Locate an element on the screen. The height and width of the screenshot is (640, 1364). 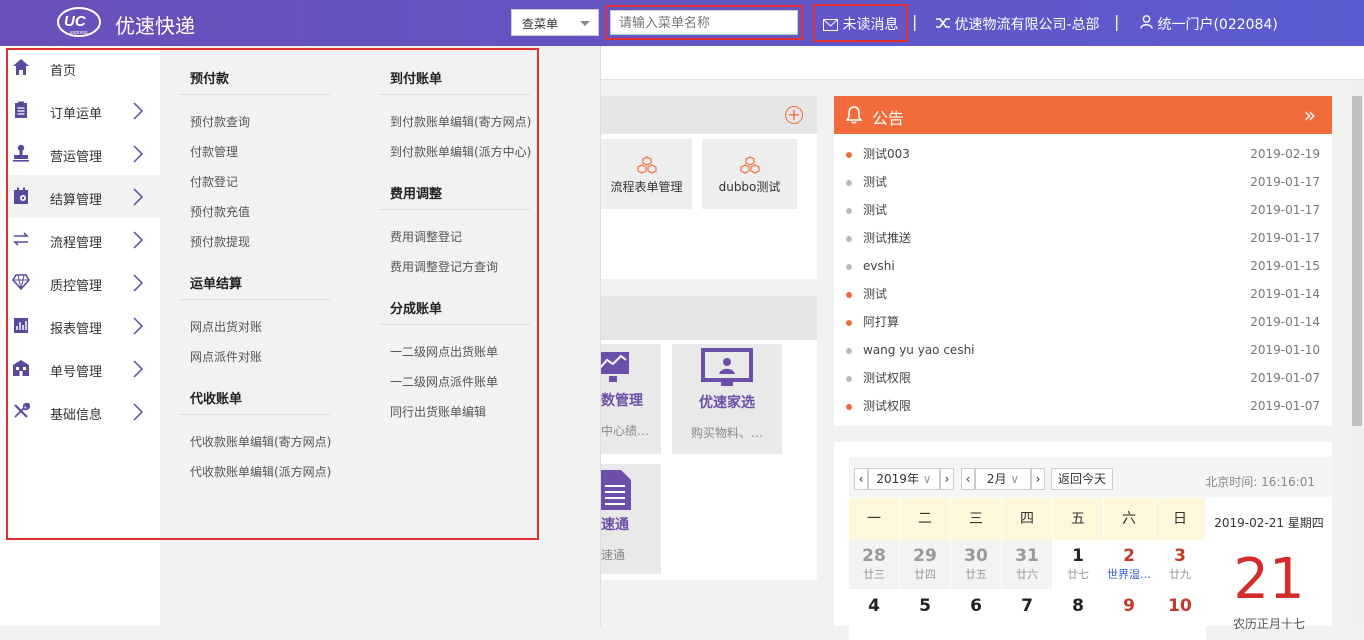
tile-sutong: 速通 速通 is located at coordinates (630, 519).